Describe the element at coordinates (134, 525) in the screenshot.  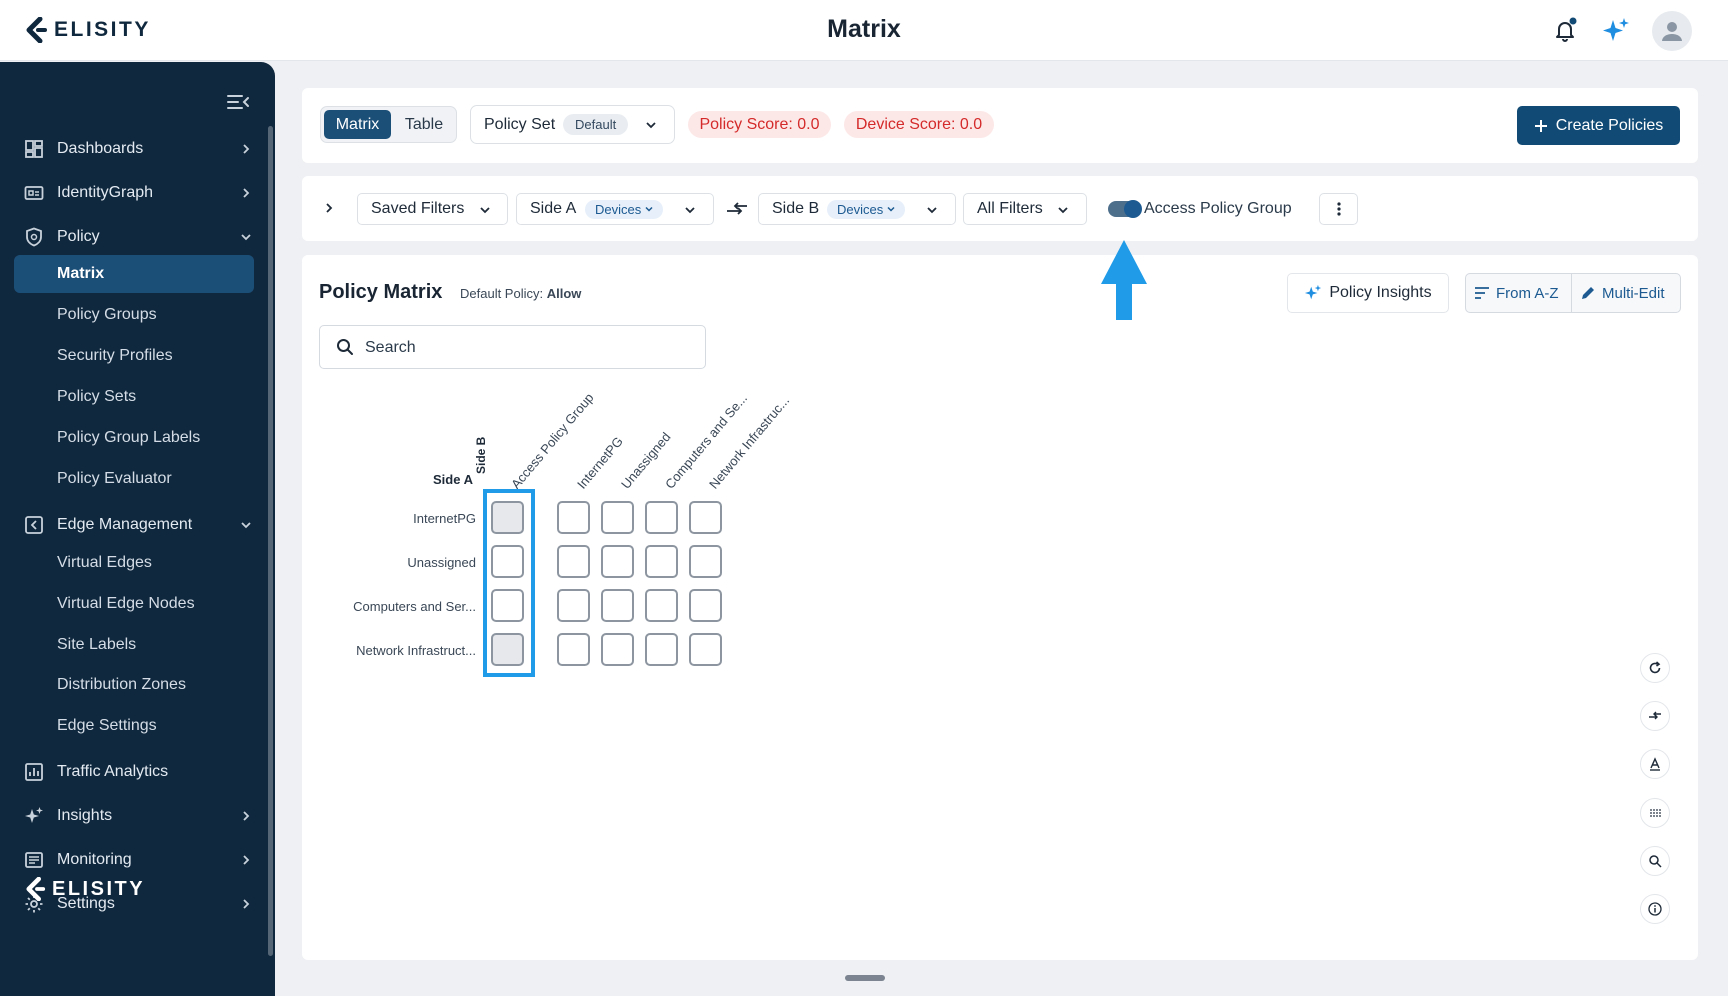
I see `sidebar-item-edge-management: Edge Management` at that location.